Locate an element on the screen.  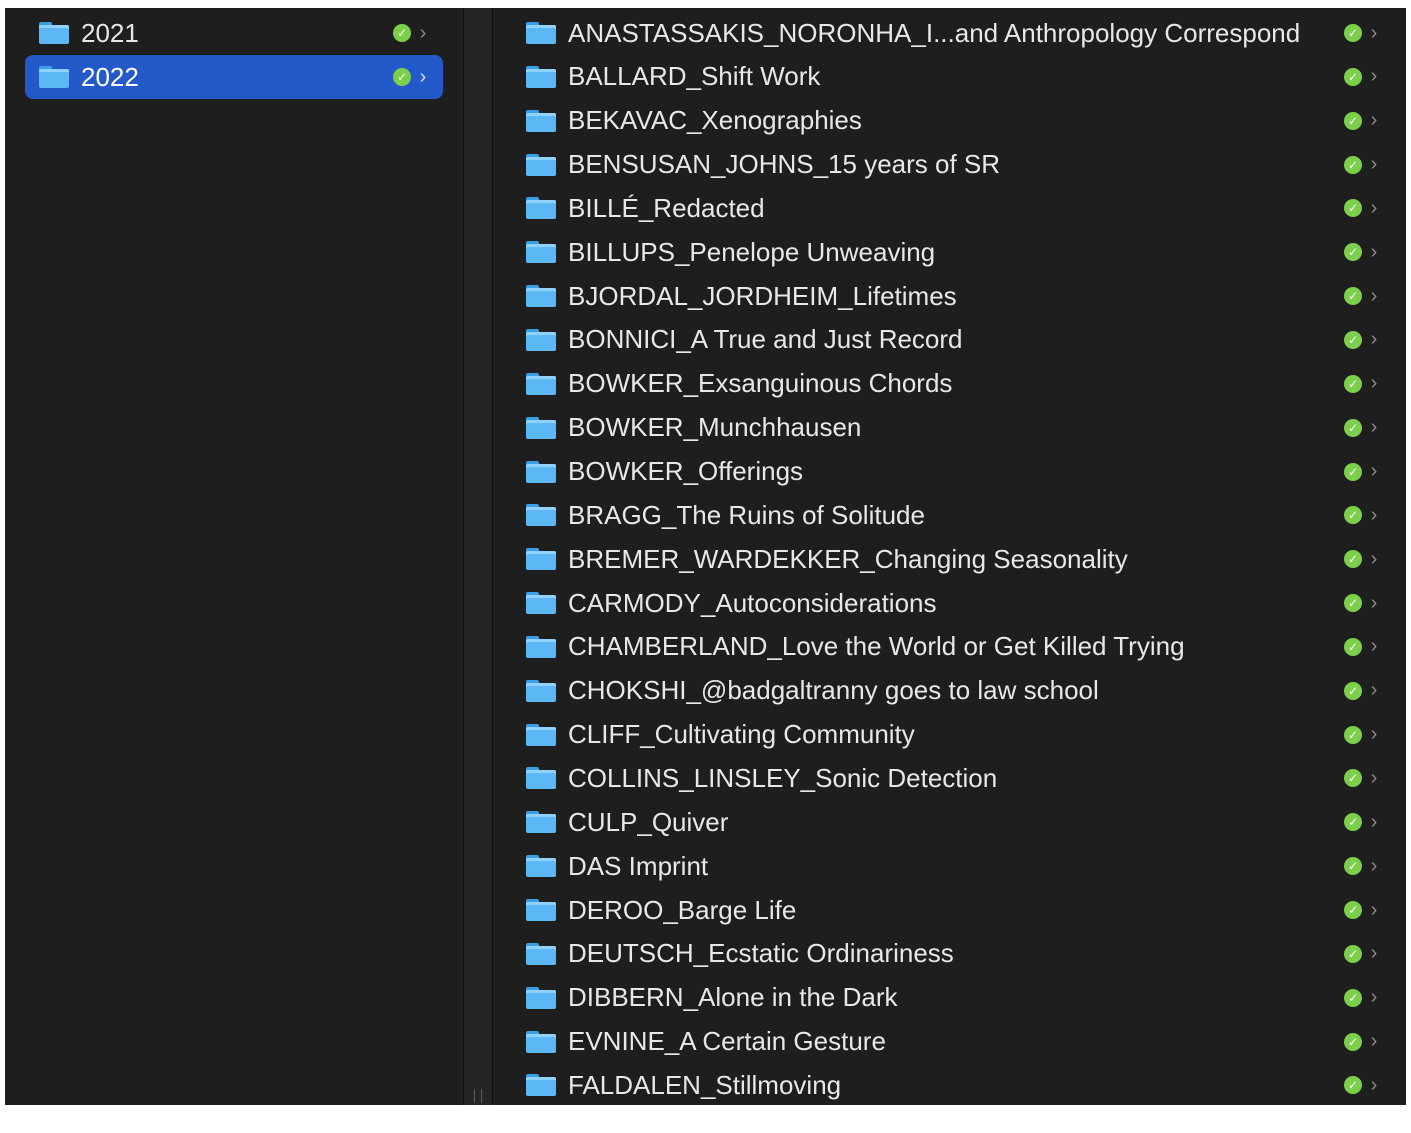
folder-name: BJORDAL_JORDHEIM_Lifetimes is located at coordinates (762, 295).